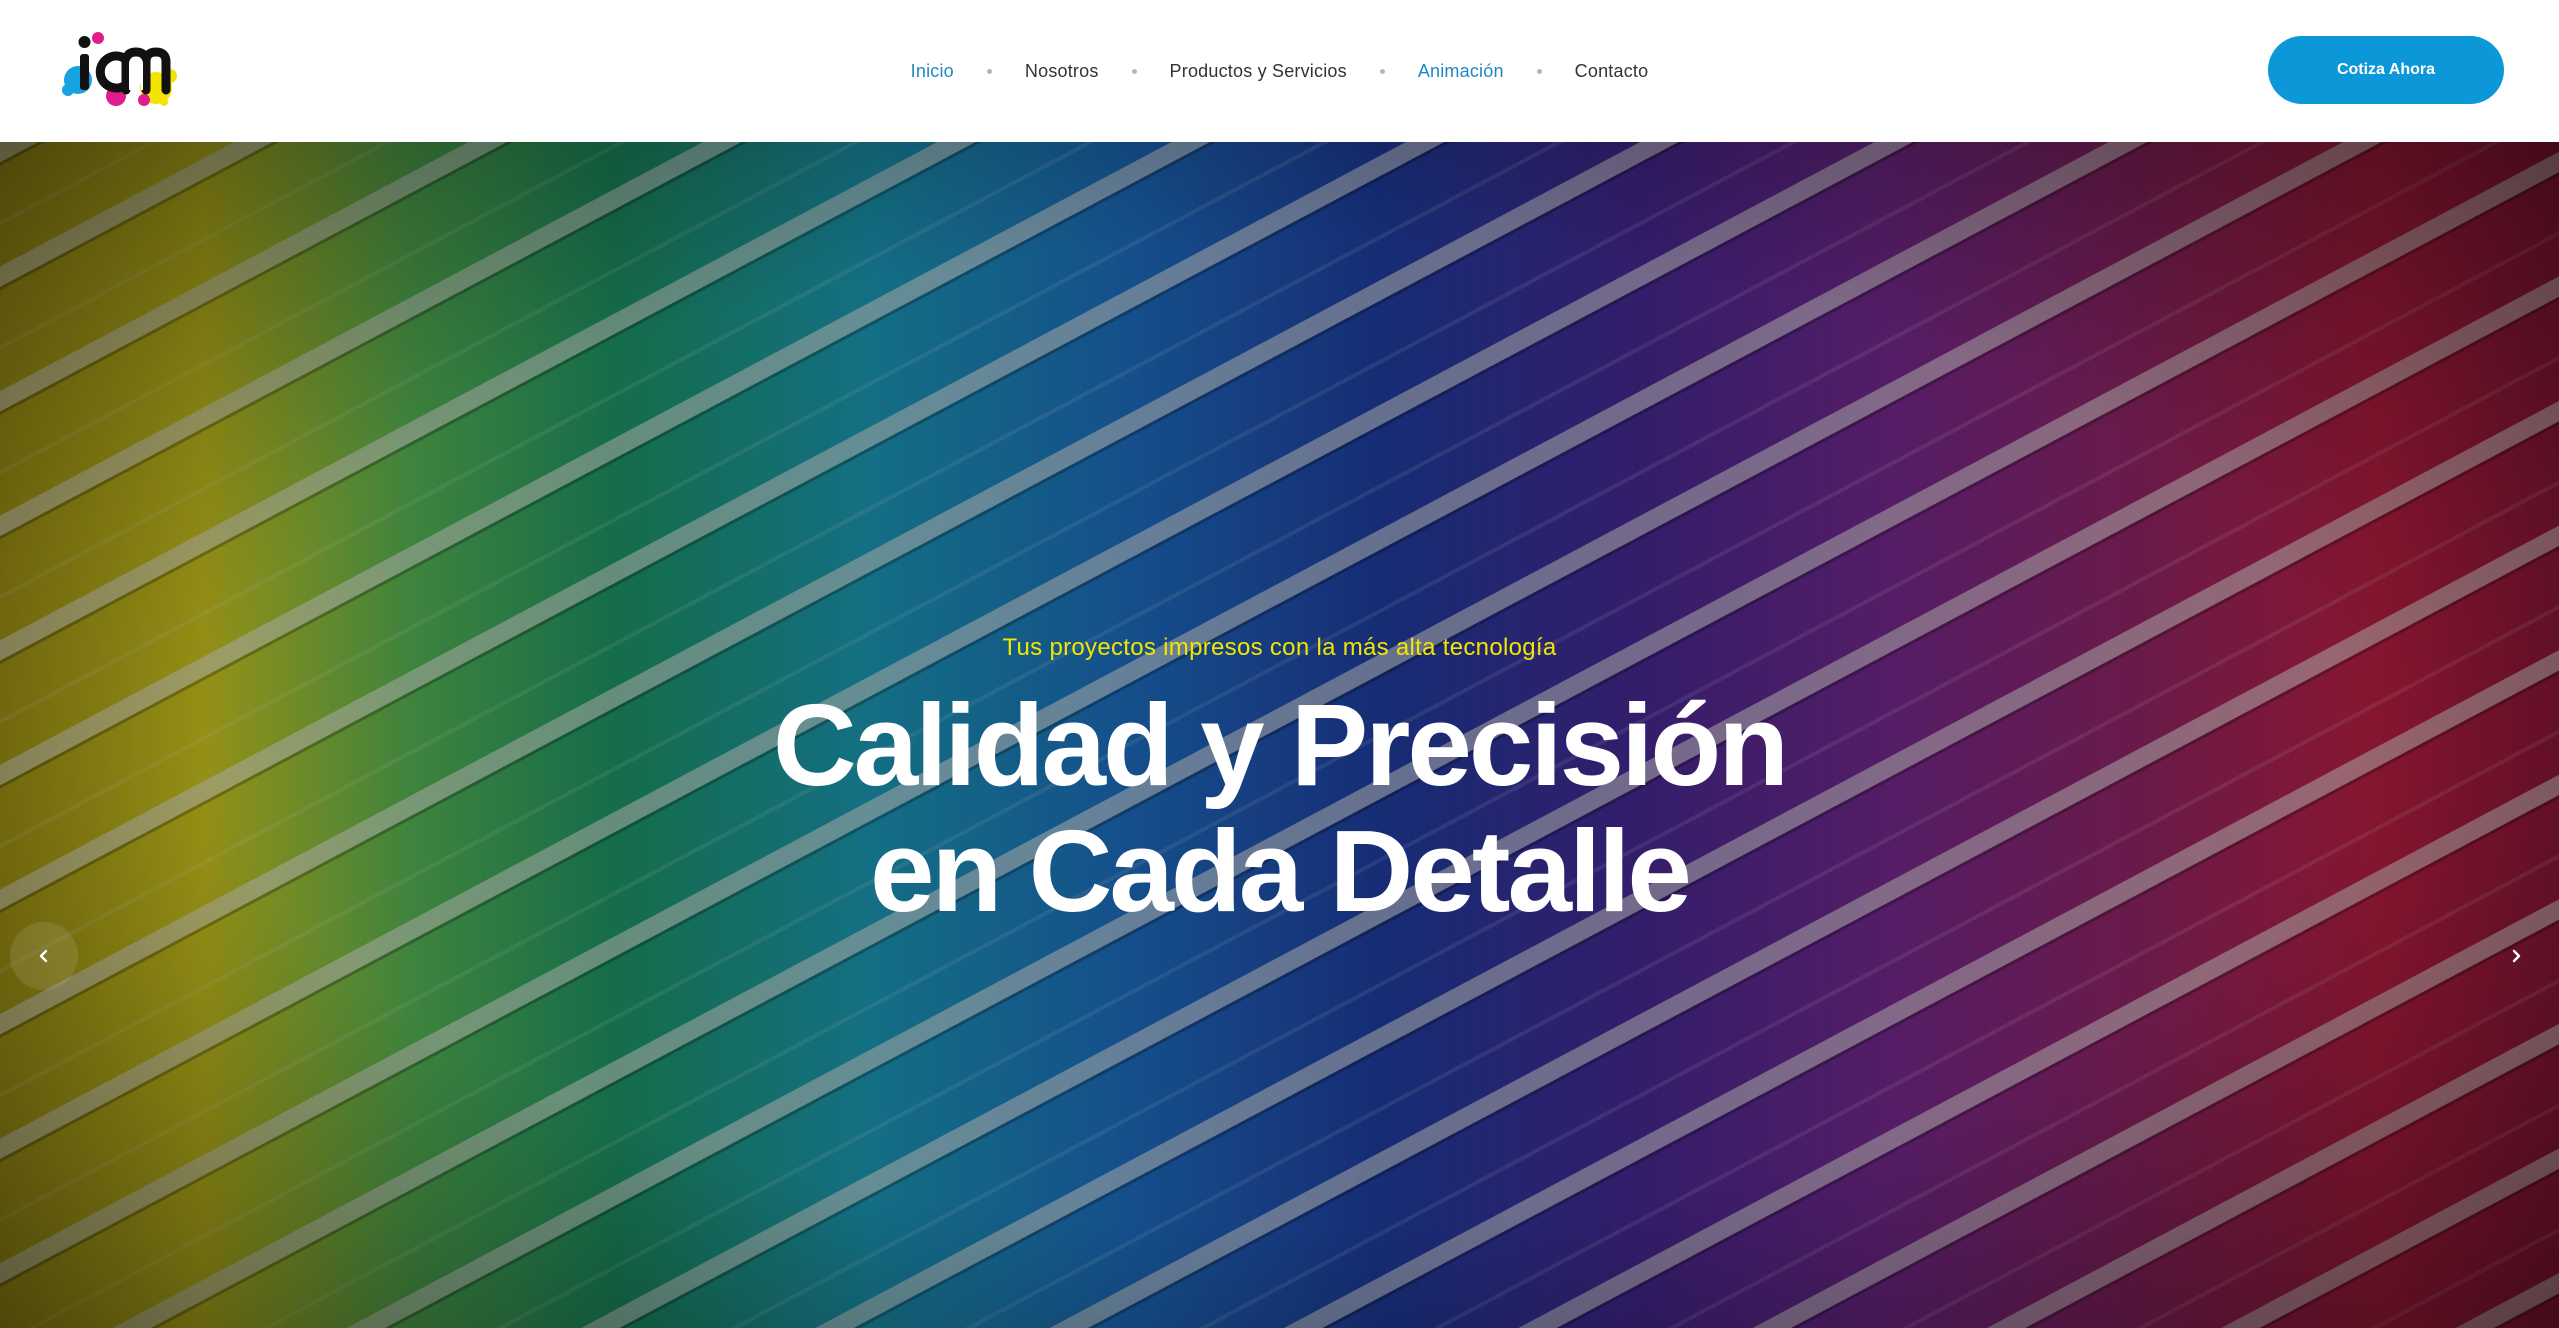 The image size is (2559, 1328). Describe the element at coordinates (1461, 71) in the screenshot. I see `nav-item-animacion: Animación` at that location.